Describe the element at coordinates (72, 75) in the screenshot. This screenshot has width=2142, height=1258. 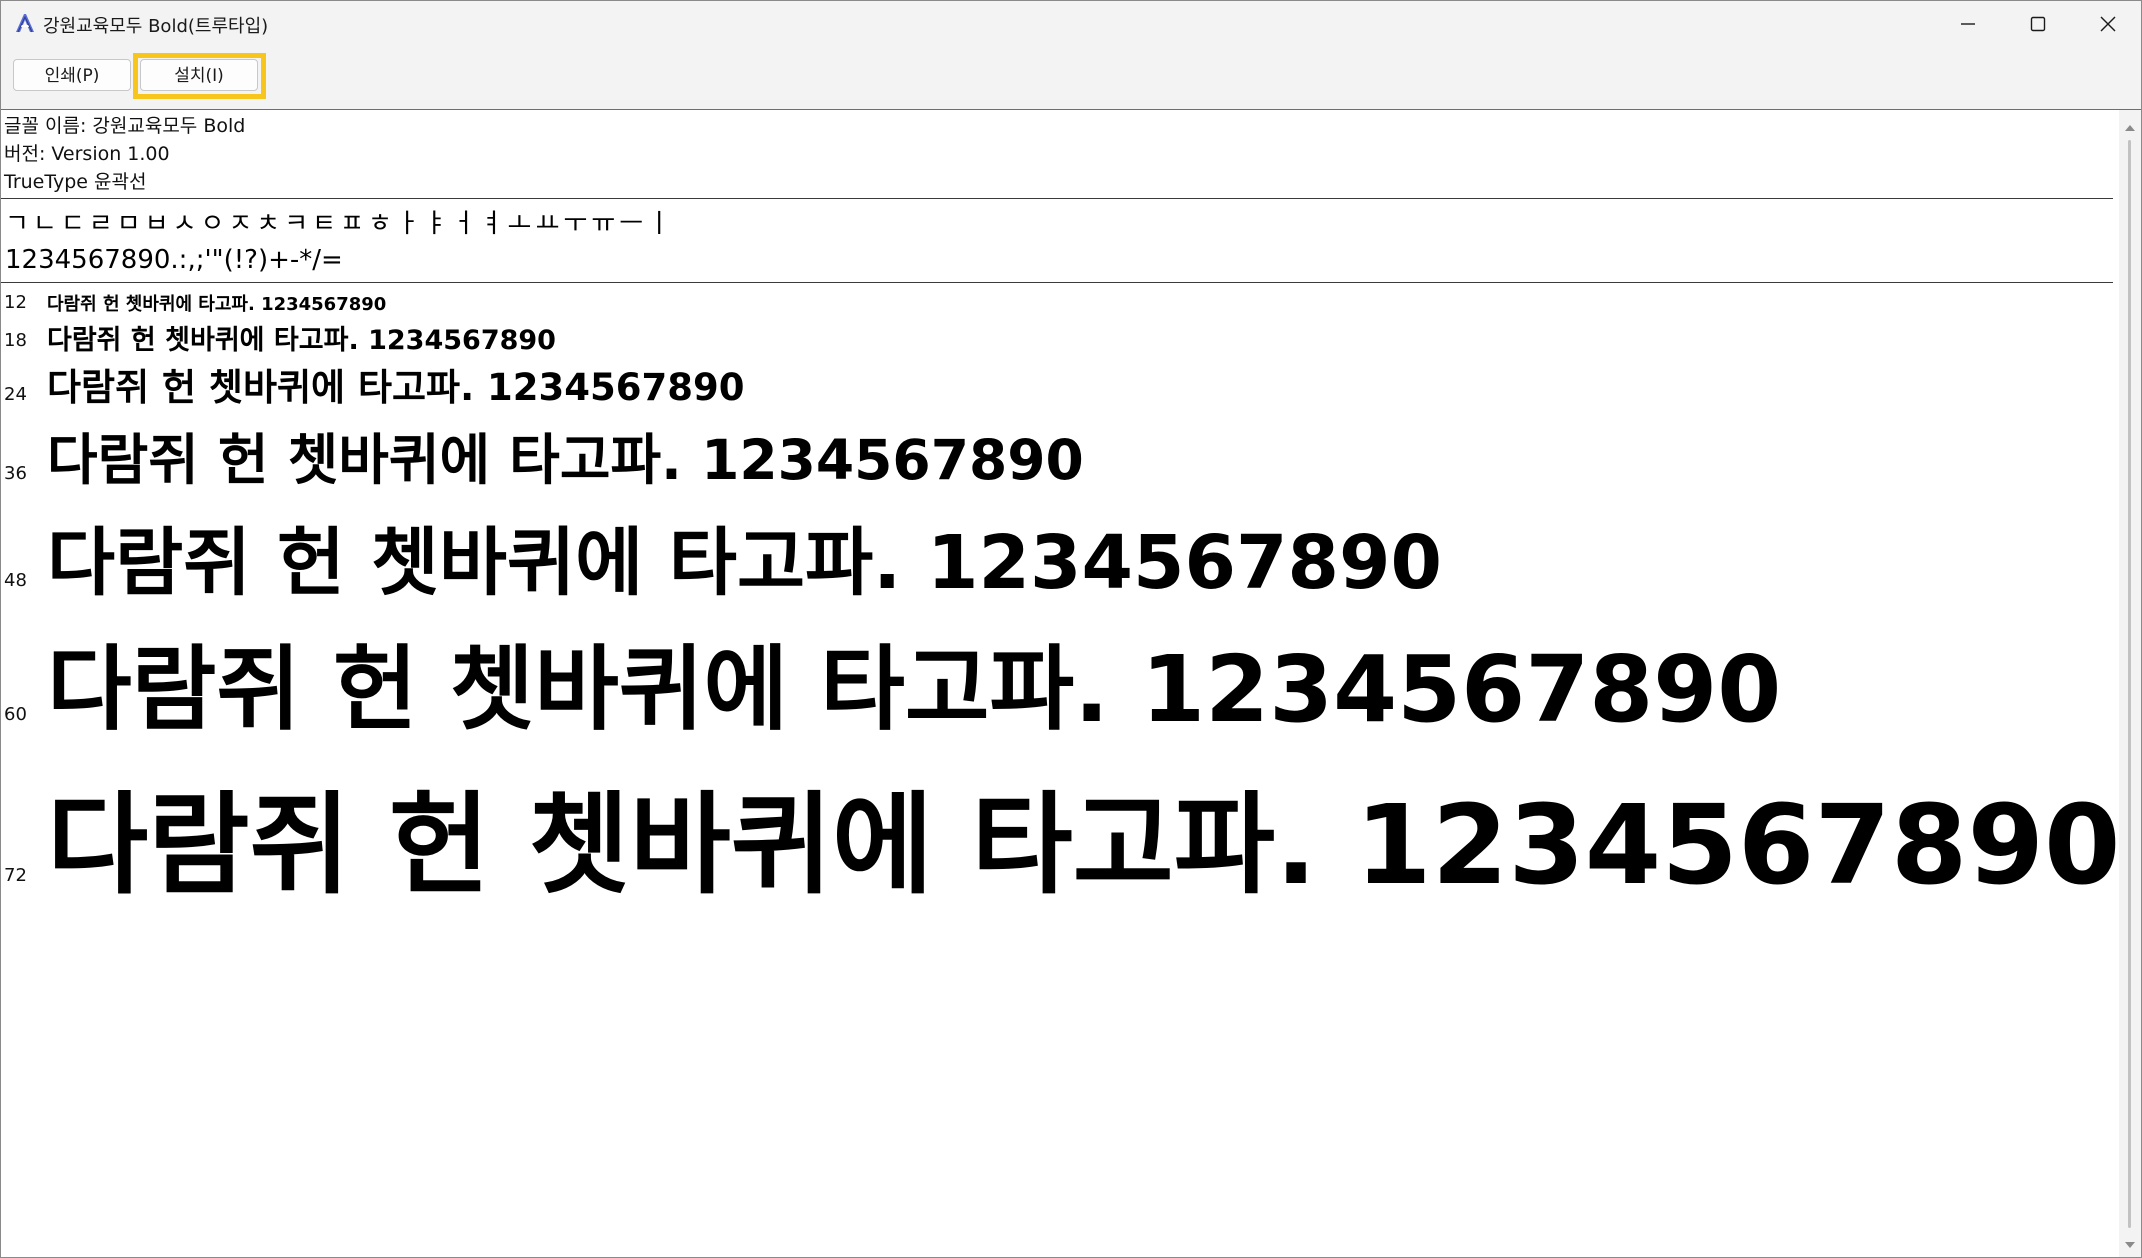
I see `print-button: 인쇄(P)` at that location.